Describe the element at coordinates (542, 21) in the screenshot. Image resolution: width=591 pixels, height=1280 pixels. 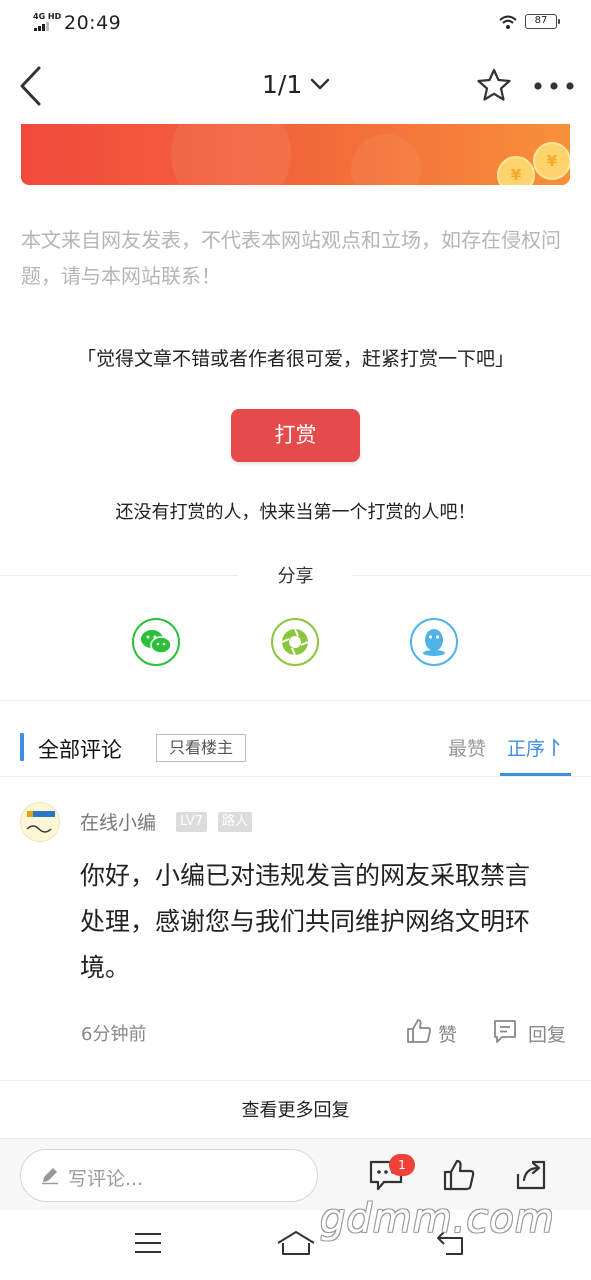
I see `battery-indicator: 87` at that location.